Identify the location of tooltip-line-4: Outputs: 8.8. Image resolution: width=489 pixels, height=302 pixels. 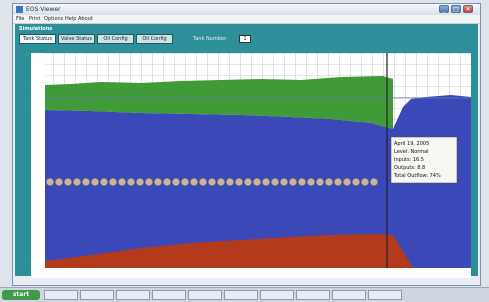
(409, 168).